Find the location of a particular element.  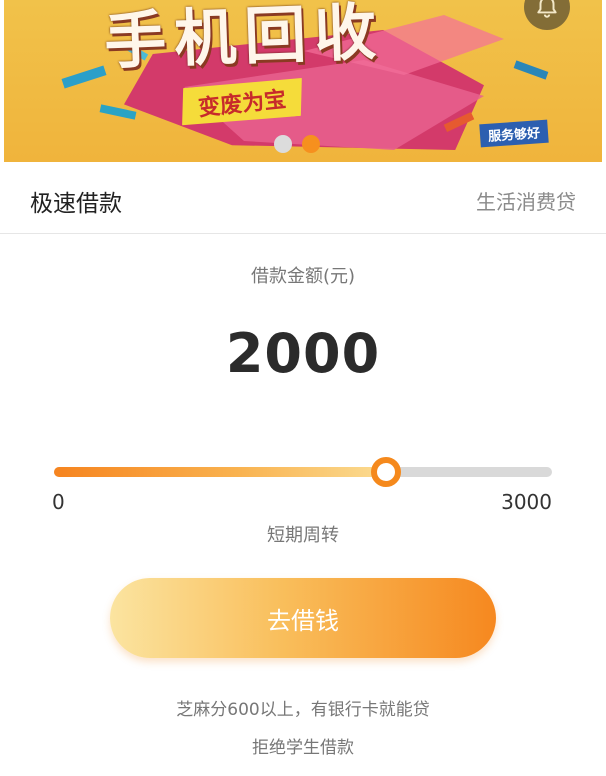

amount-slider is located at coordinates (303, 472).